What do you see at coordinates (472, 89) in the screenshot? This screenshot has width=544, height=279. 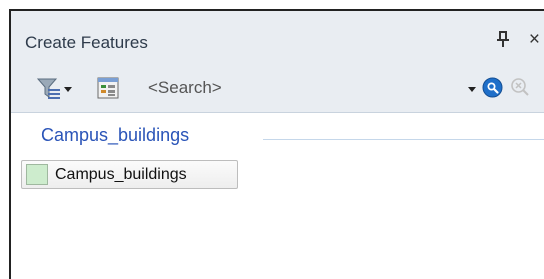 I see `search-dropdown-arrow` at bounding box center [472, 89].